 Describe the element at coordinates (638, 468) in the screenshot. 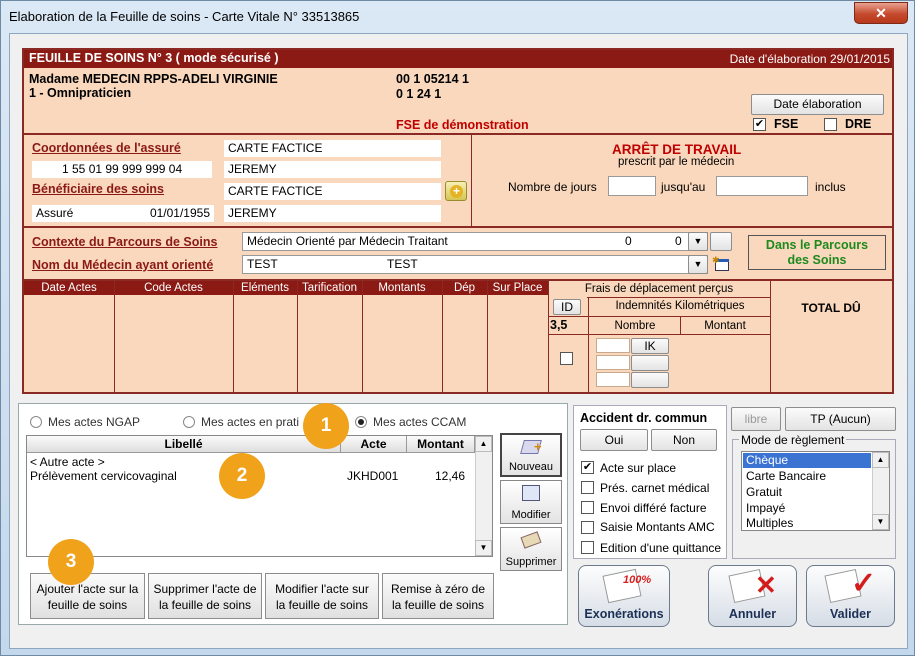

I see `acte-sur-place-label: Acte sur place` at that location.